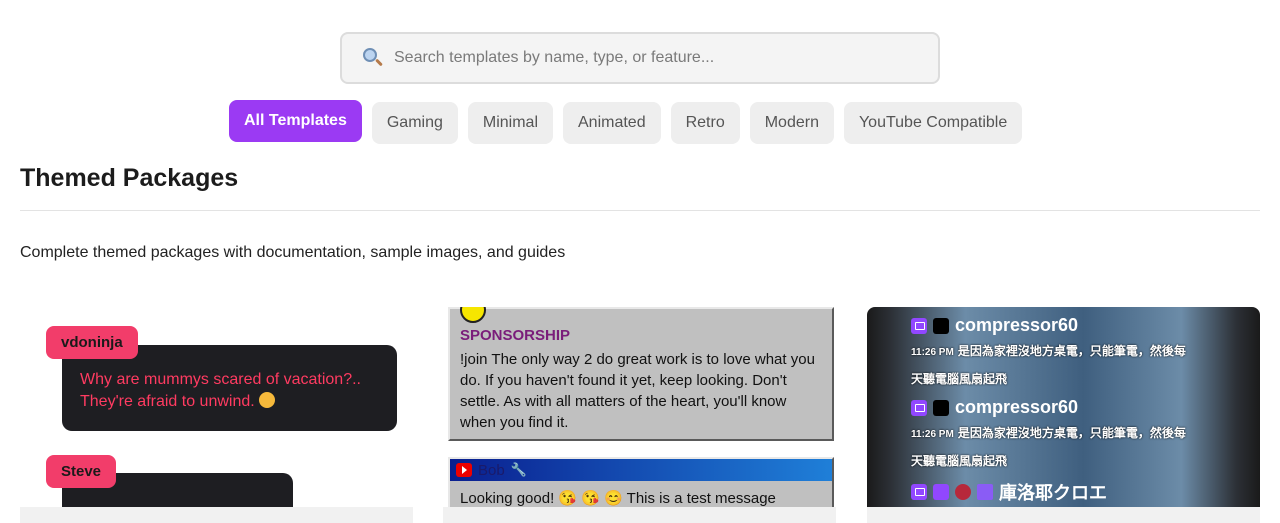 Image resolution: width=1280 pixels, height=523 pixels. I want to click on youtube-icon, so click(464, 470).